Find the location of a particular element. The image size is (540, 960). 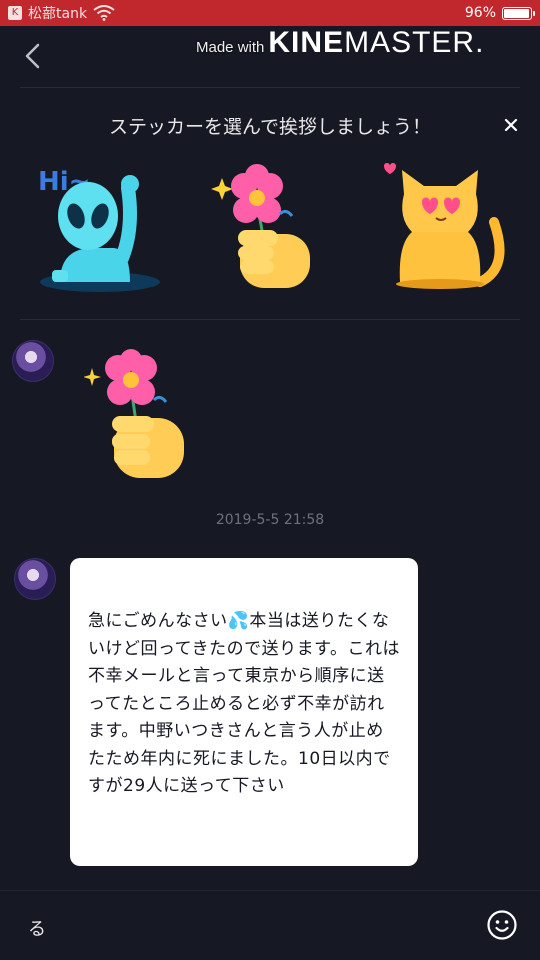

back-button is located at coordinates (32, 56).